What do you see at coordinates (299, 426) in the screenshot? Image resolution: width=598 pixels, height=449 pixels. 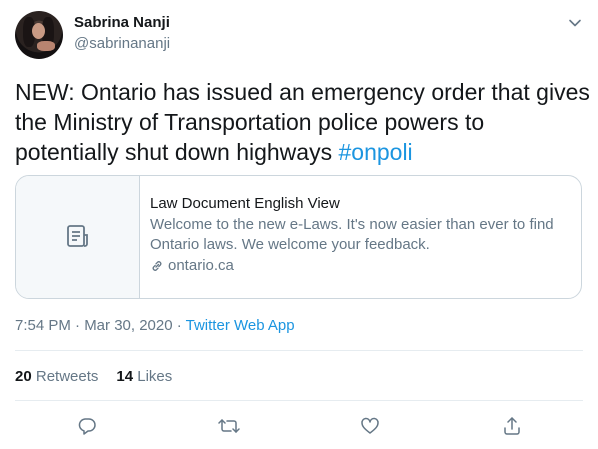 I see `action-bar` at bounding box center [299, 426].